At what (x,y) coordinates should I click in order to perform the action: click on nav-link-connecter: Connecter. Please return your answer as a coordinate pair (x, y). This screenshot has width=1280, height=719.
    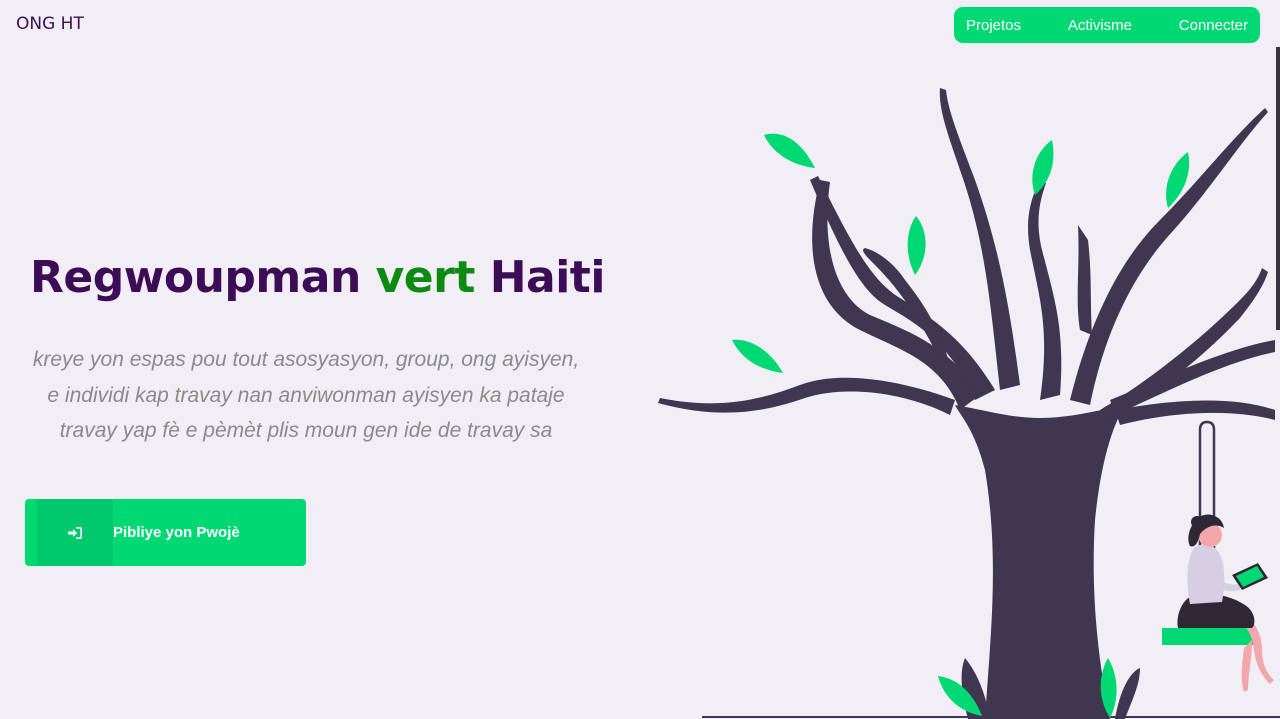
    Looking at the image, I should click on (1213, 25).